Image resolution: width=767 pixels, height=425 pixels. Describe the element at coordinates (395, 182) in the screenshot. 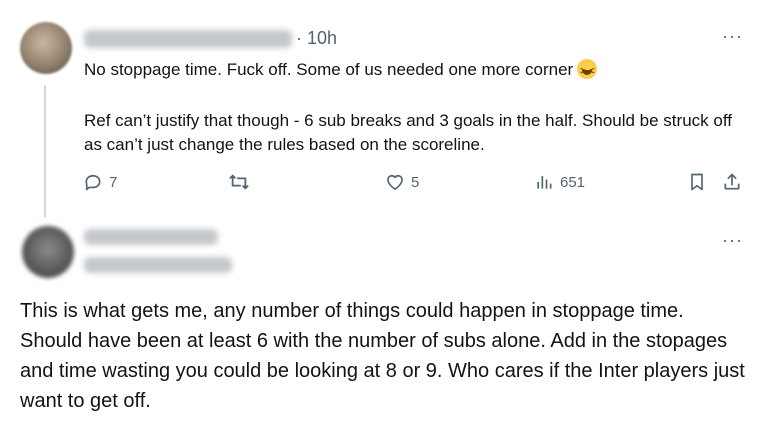

I see `heart-icon` at that location.